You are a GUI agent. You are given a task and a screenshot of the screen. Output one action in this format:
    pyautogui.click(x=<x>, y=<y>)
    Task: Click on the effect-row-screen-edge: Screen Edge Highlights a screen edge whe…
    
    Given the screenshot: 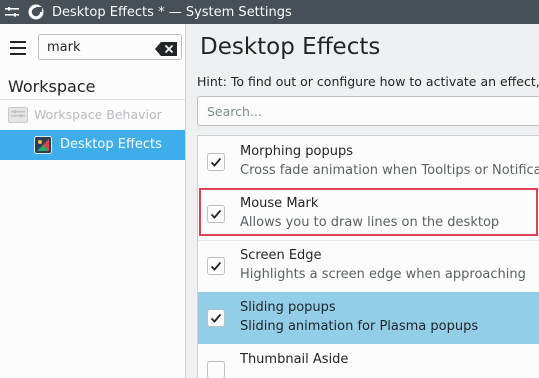 What is the action you would take?
    pyautogui.click(x=368, y=266)
    